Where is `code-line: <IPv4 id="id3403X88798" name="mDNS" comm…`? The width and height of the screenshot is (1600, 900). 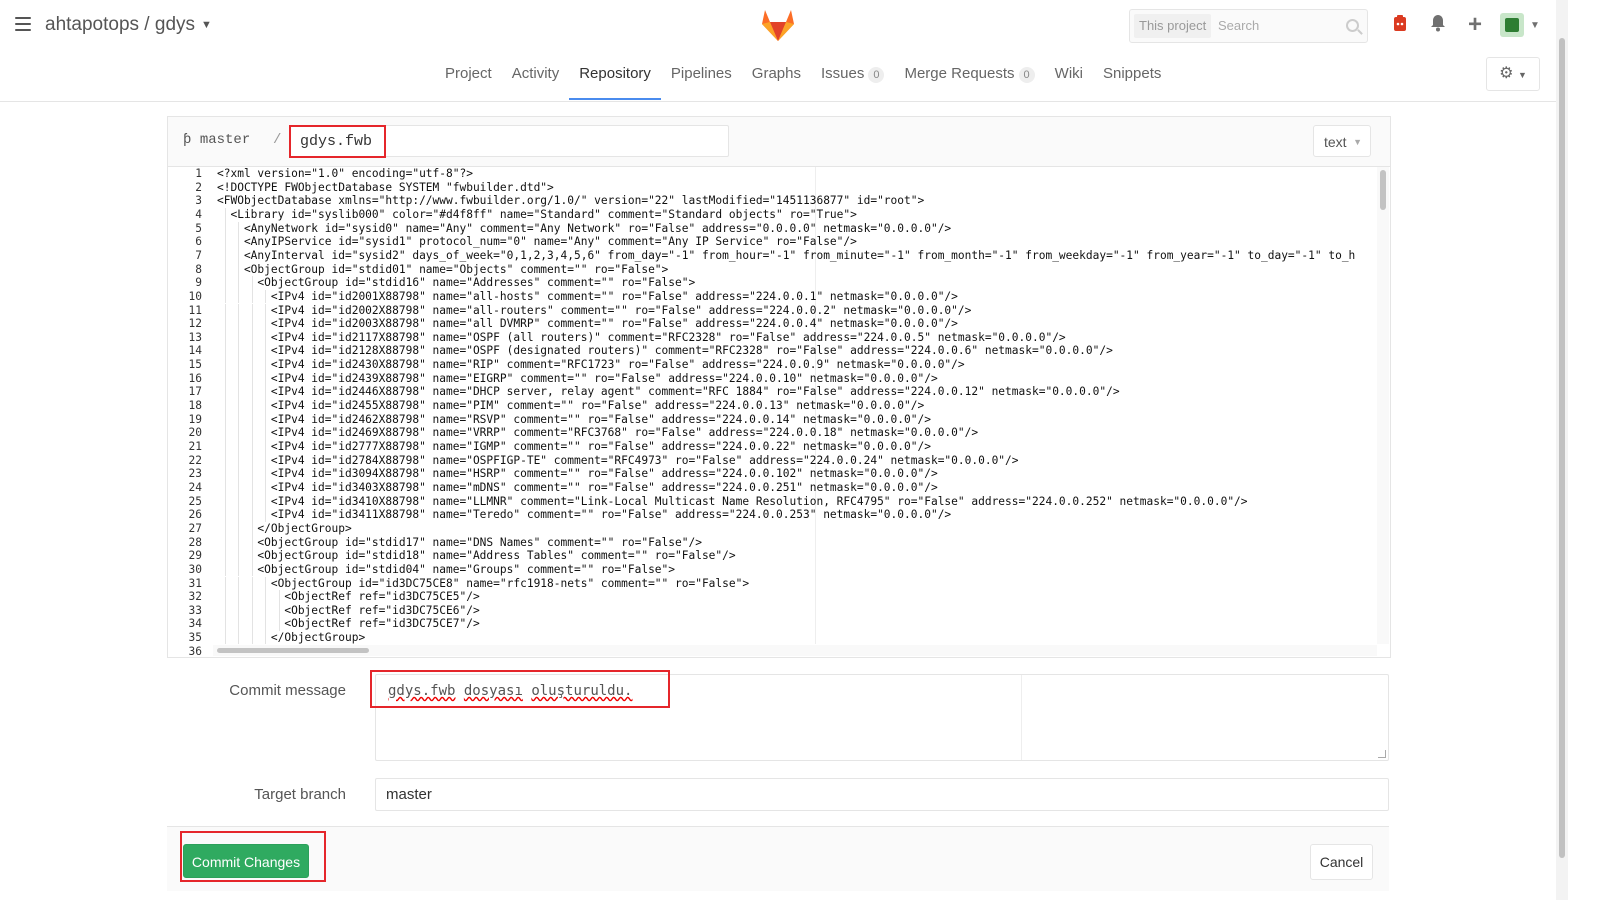
code-line: <IPv4 id="id3403X88798" name="mDNS" comm… is located at coordinates (577, 487).